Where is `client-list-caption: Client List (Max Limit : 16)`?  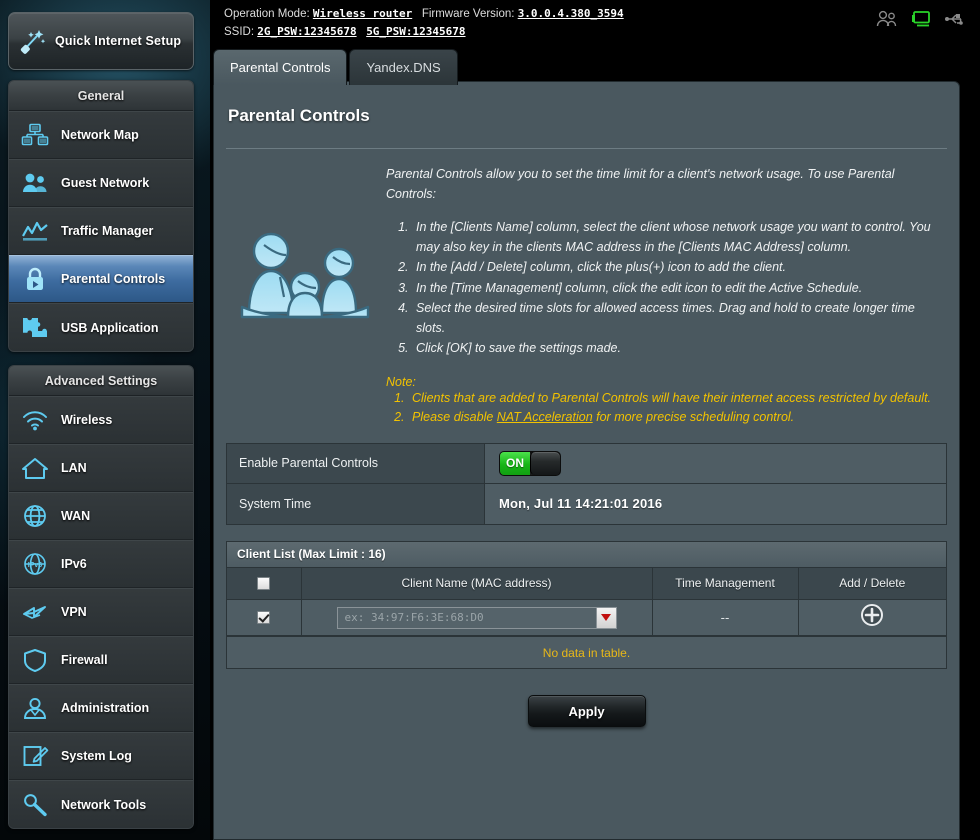 client-list-caption: Client List (Max Limit : 16) is located at coordinates (586, 554).